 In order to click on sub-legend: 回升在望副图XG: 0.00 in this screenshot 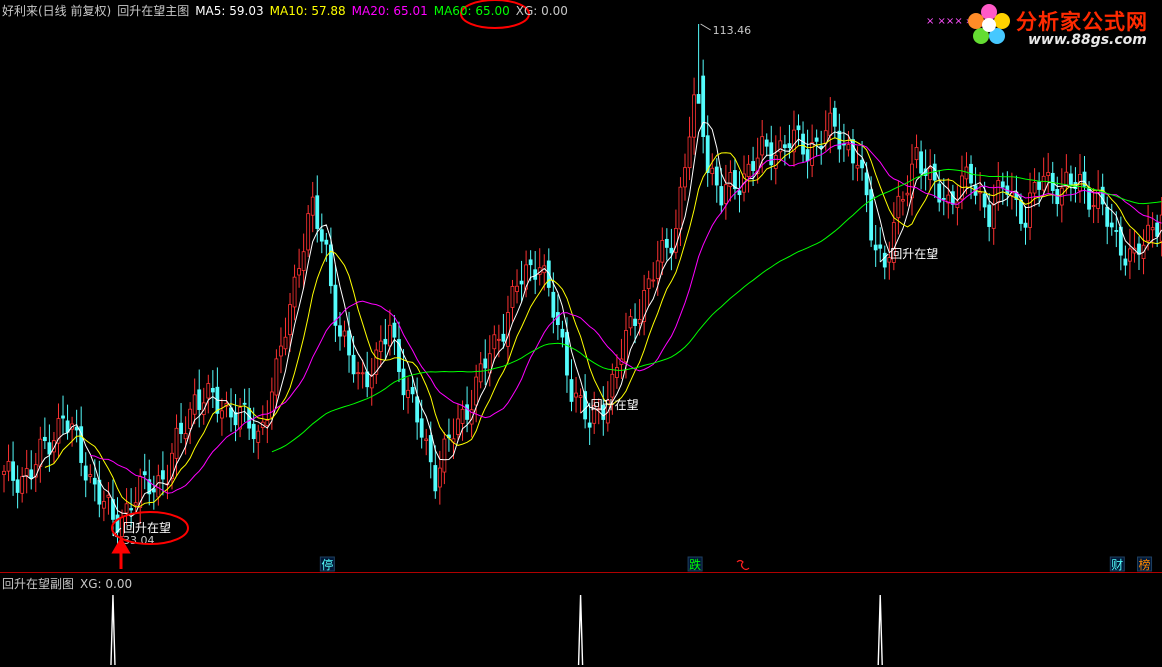, I will do `click(70, 583)`.